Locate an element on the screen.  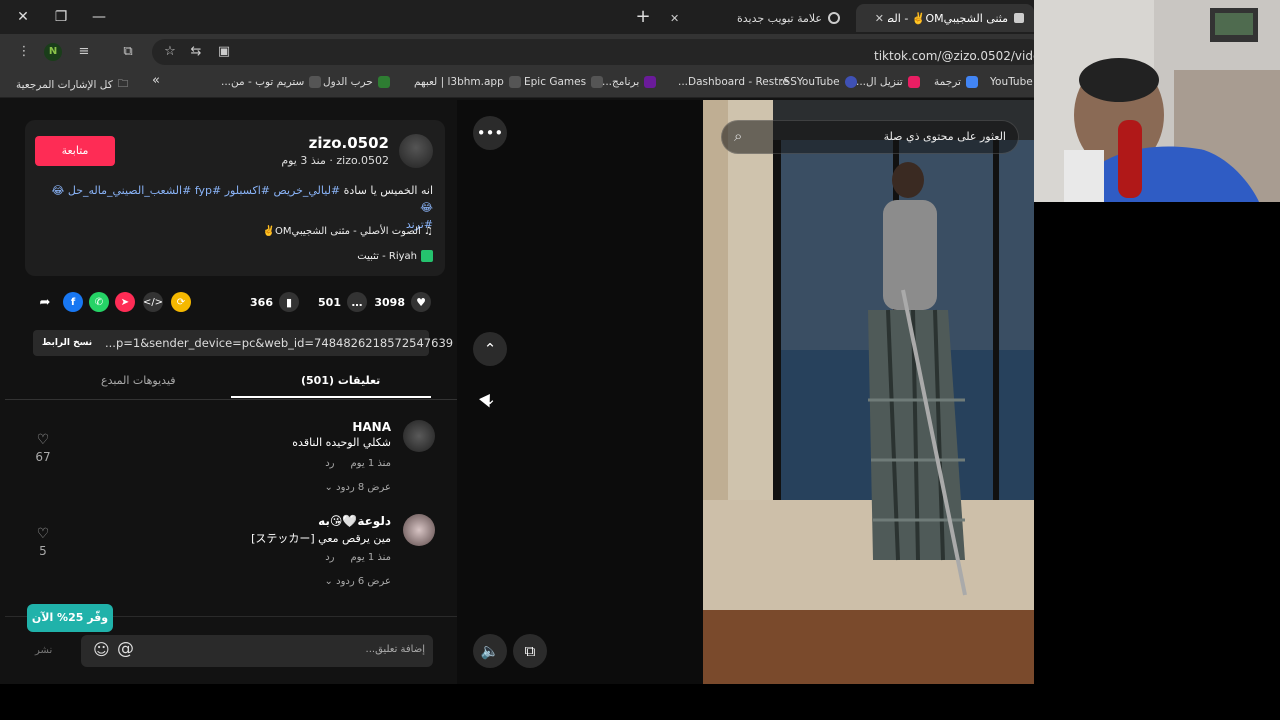
comment-text: شكلي الوحيده الناقده is located at coordinates (341, 442).